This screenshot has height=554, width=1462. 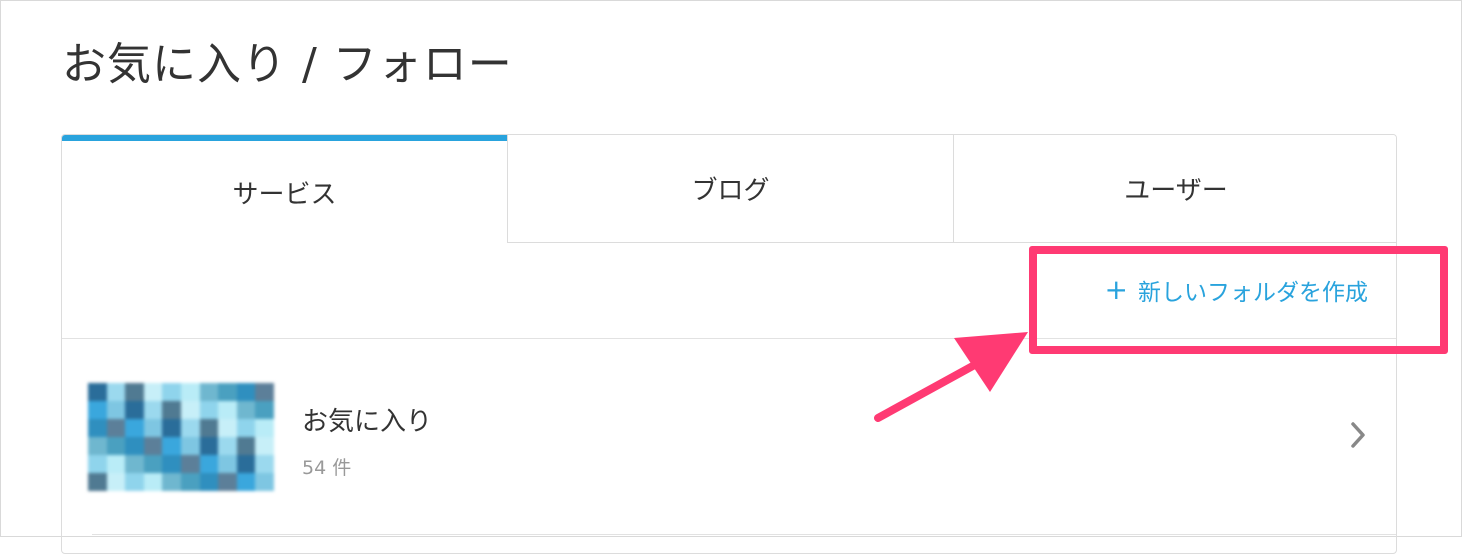 I want to click on folder-count: 54 件, so click(x=327, y=468).